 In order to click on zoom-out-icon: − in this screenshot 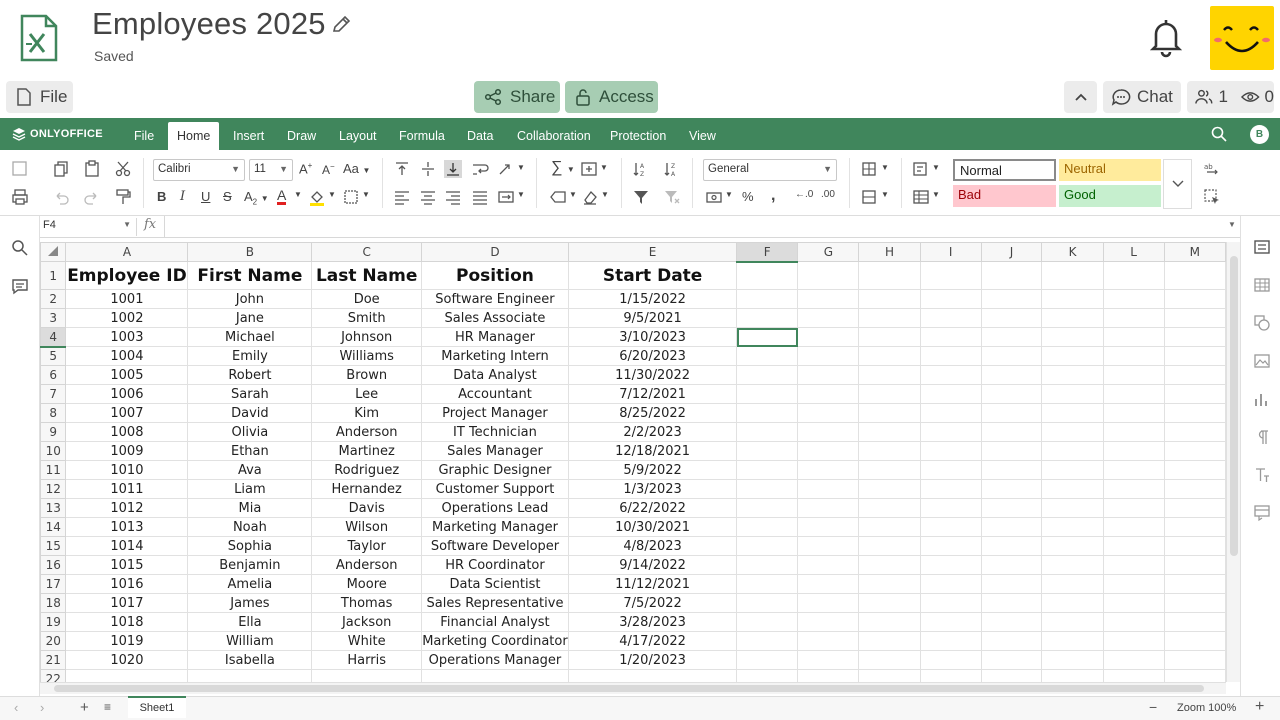, I will do `click(1153, 707)`.